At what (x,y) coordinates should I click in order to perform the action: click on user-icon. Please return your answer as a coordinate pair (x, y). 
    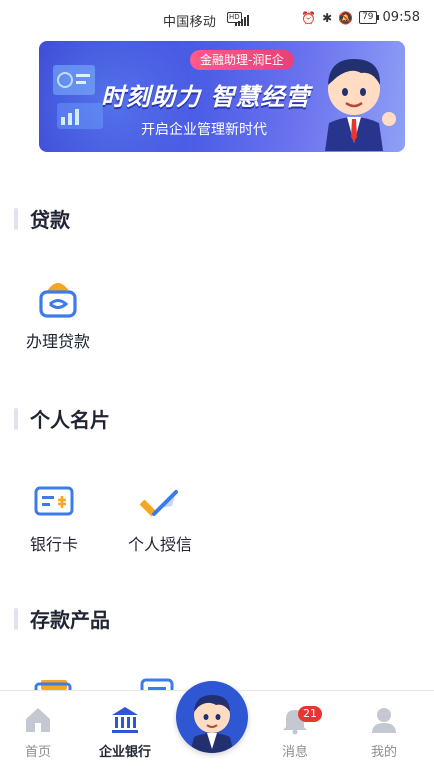
    Looking at the image, I should click on (384, 720).